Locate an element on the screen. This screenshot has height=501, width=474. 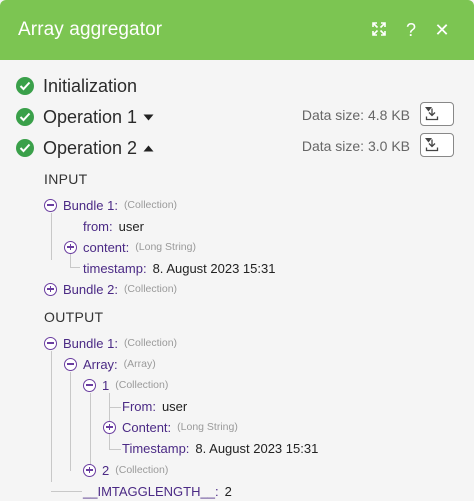
help-button: ? is located at coordinates (411, 30).